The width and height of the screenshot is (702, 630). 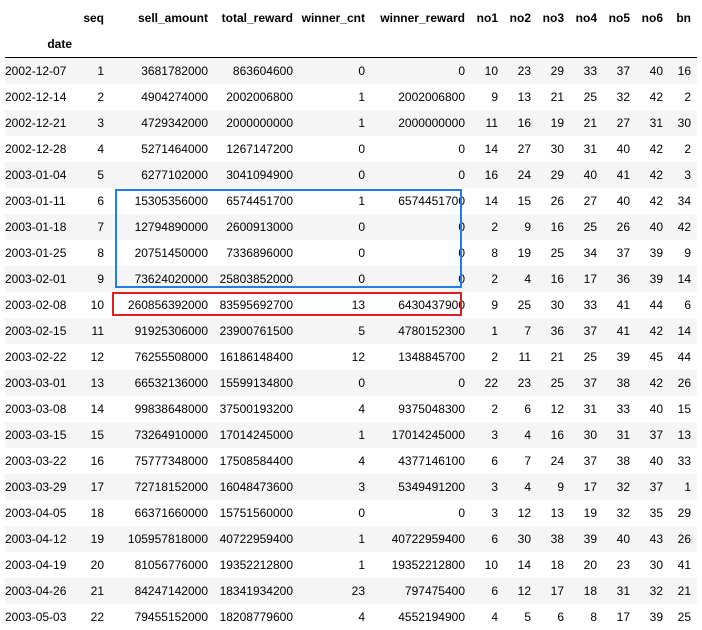 What do you see at coordinates (586, 253) in the screenshot?
I see `table-cell: 34` at bounding box center [586, 253].